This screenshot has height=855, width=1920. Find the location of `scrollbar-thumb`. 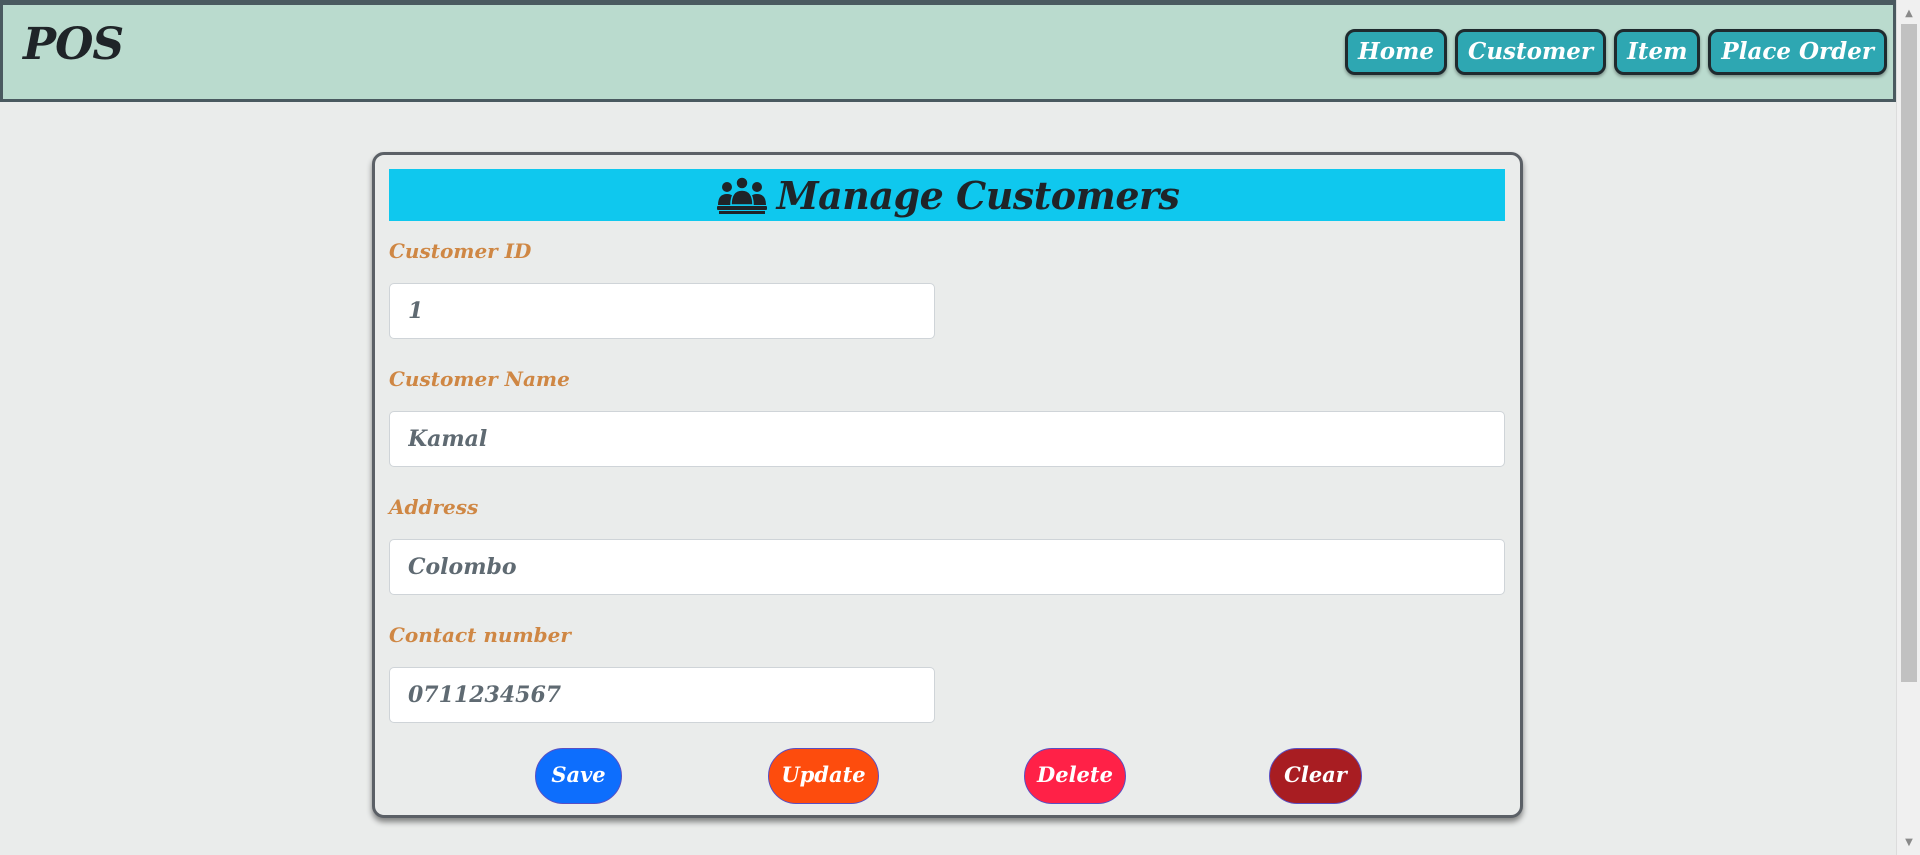

scrollbar-thumb is located at coordinates (1909, 353).